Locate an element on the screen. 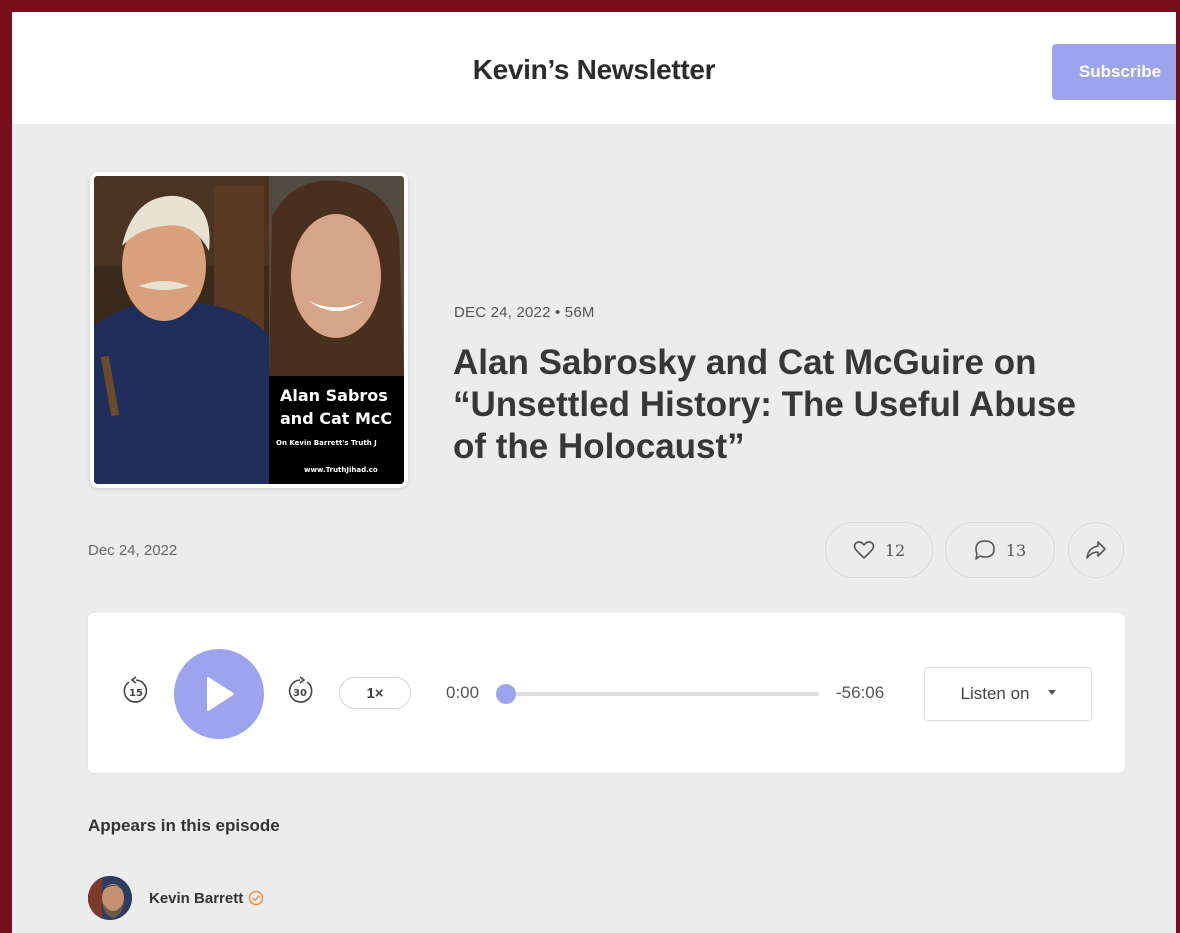 The image size is (1180, 933). skip-back-seconds: 15 is located at coordinates (136, 693).